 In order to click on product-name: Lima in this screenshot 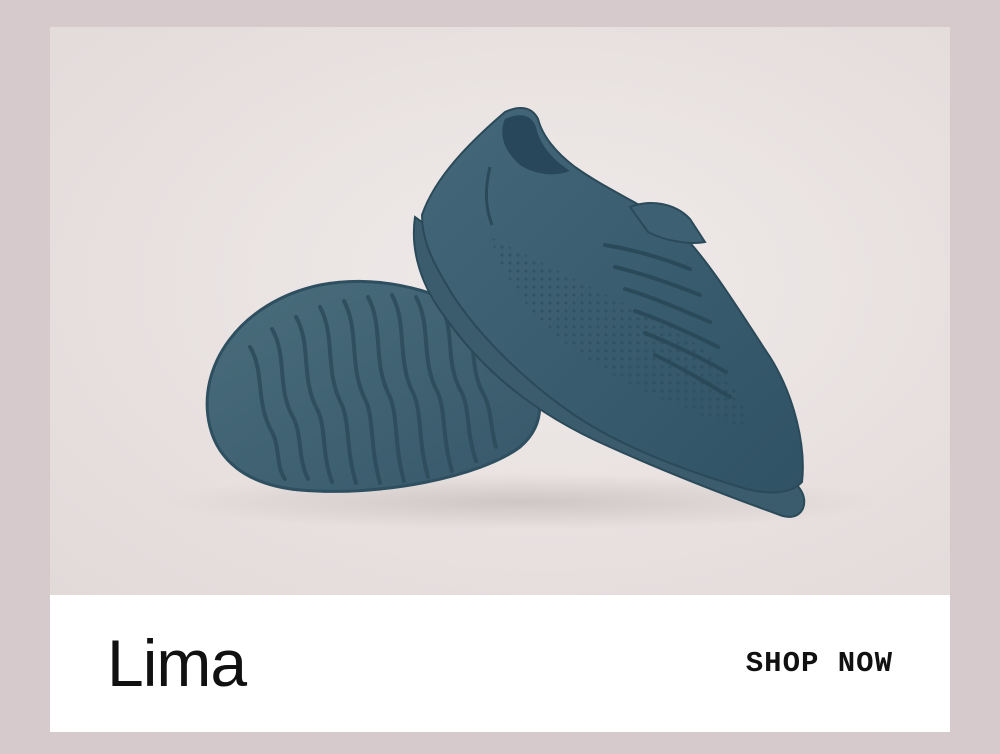, I will do `click(177, 663)`.